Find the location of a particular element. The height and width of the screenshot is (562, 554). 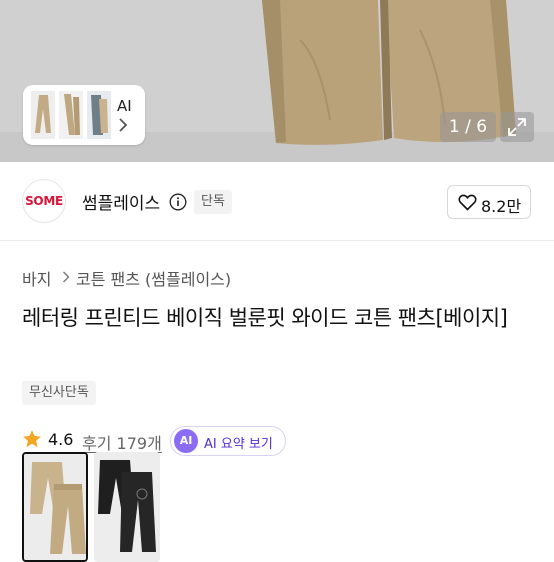

like-button: 8.2만 is located at coordinates (489, 202).